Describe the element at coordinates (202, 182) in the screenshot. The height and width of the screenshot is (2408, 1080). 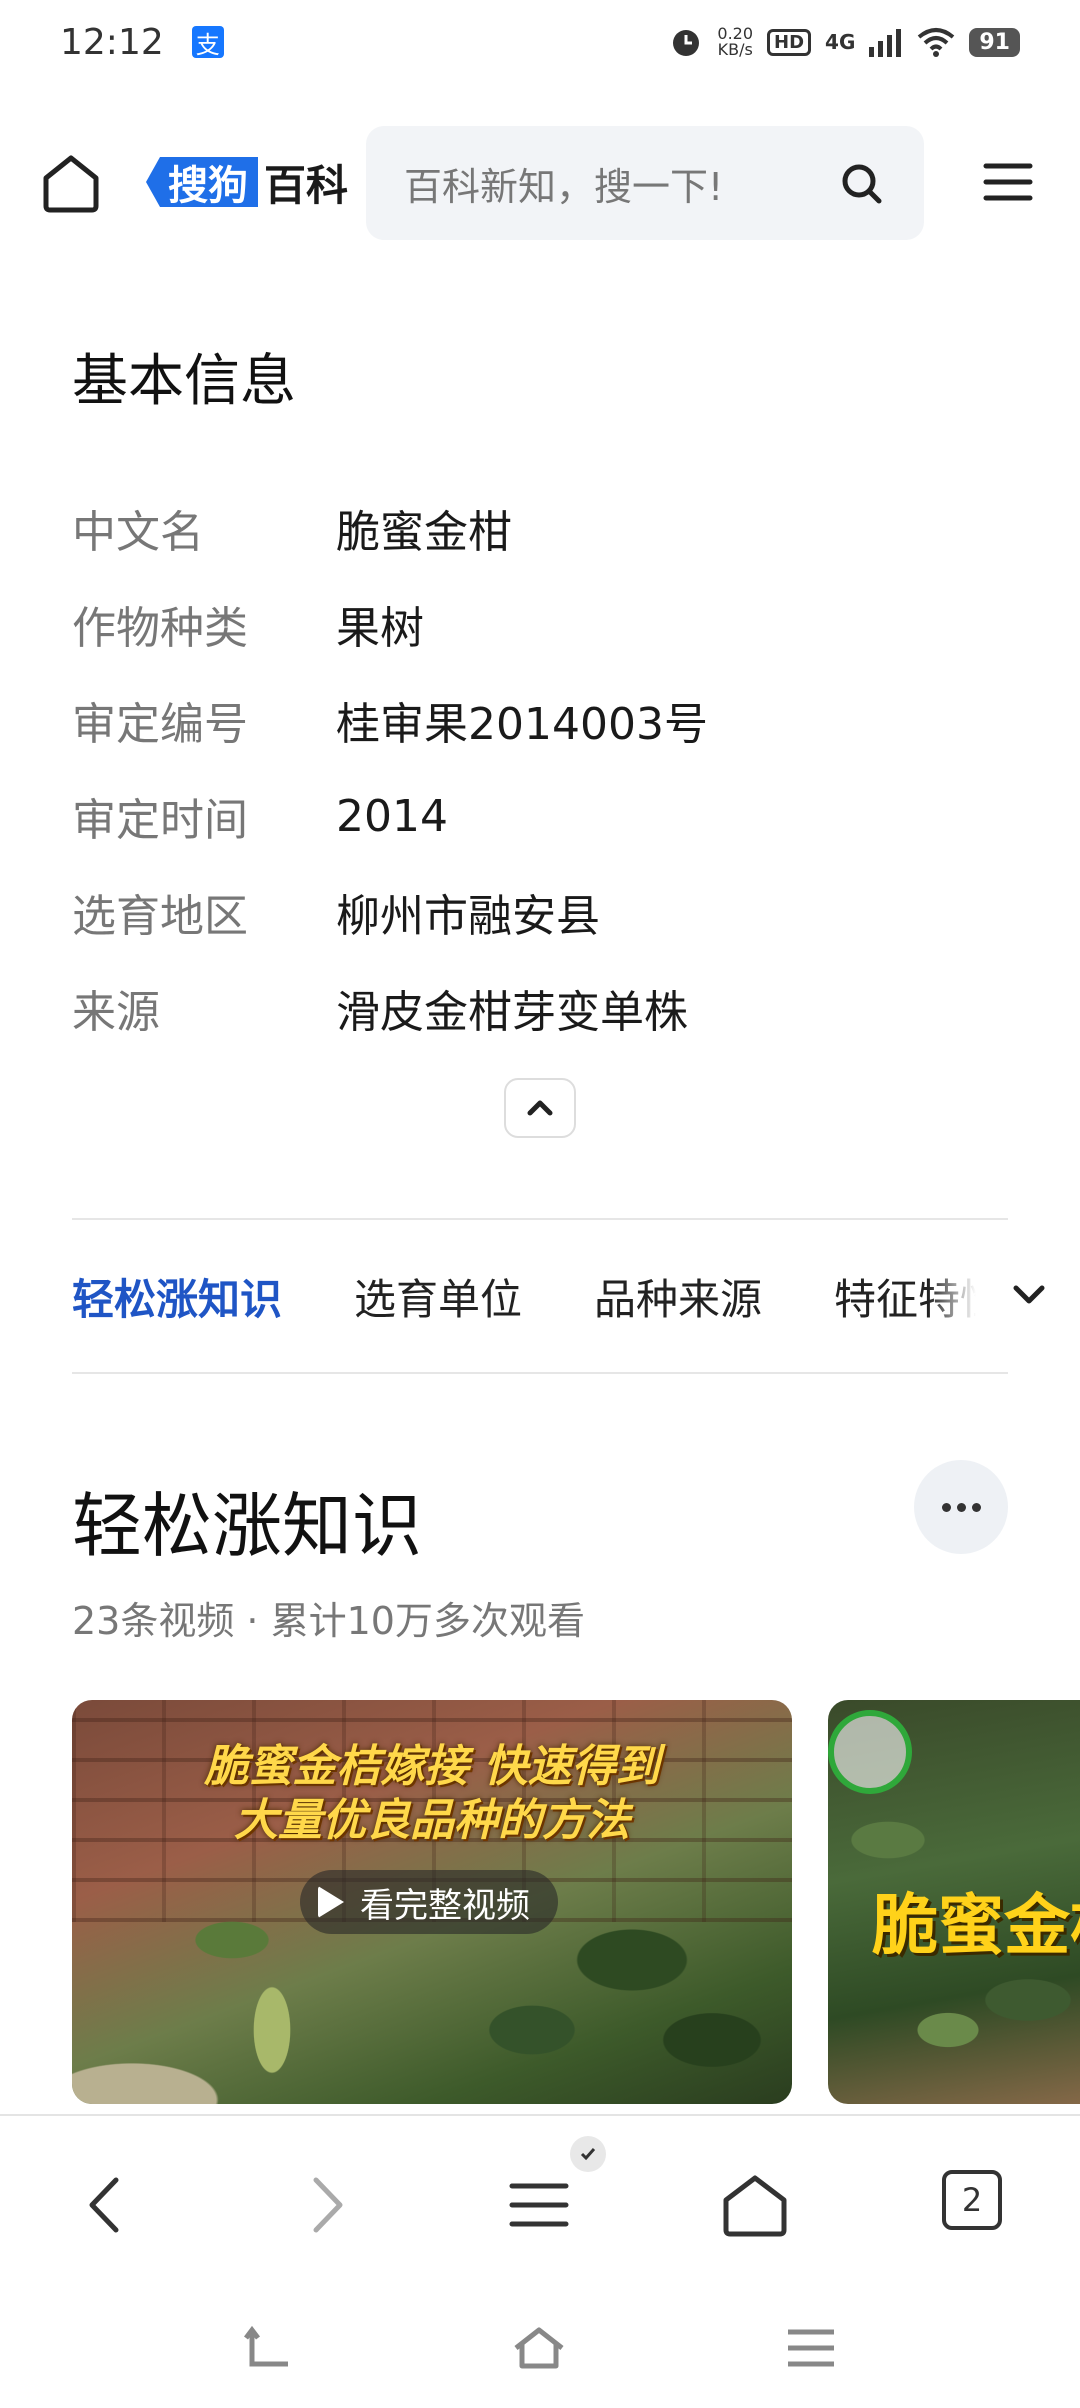
I see `brand-sogou: 搜狗` at that location.